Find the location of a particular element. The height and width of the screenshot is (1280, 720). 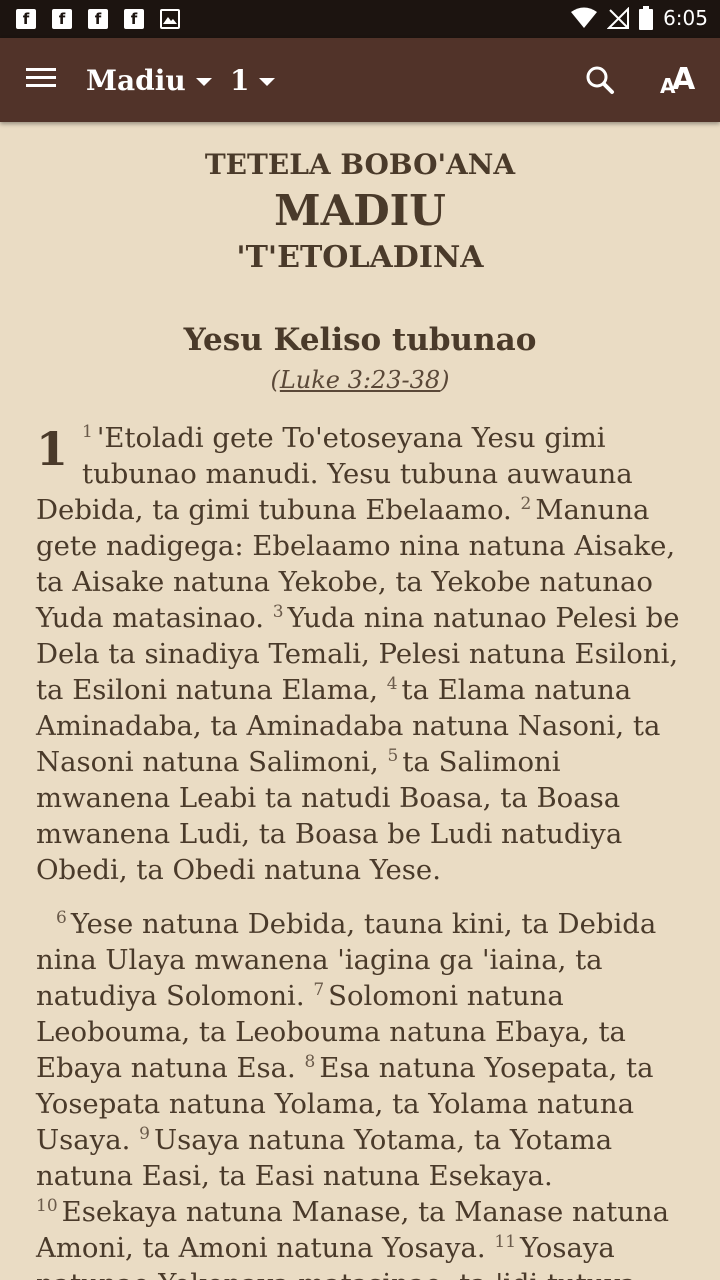

book-header-line3: 'T'ETOLADINA is located at coordinates (360, 257).